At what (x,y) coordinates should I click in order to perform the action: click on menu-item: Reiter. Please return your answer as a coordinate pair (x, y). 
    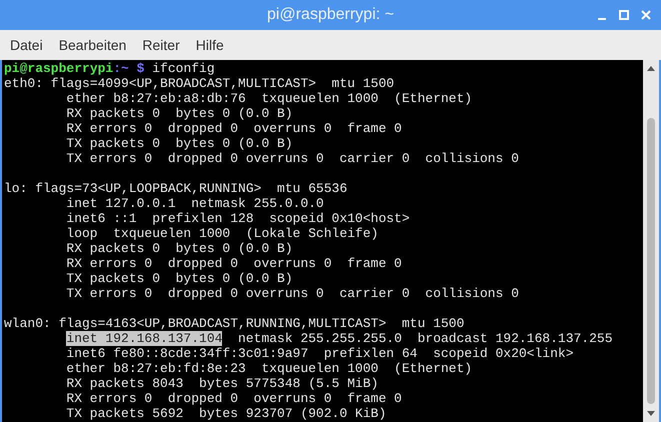
    Looking at the image, I should click on (161, 45).